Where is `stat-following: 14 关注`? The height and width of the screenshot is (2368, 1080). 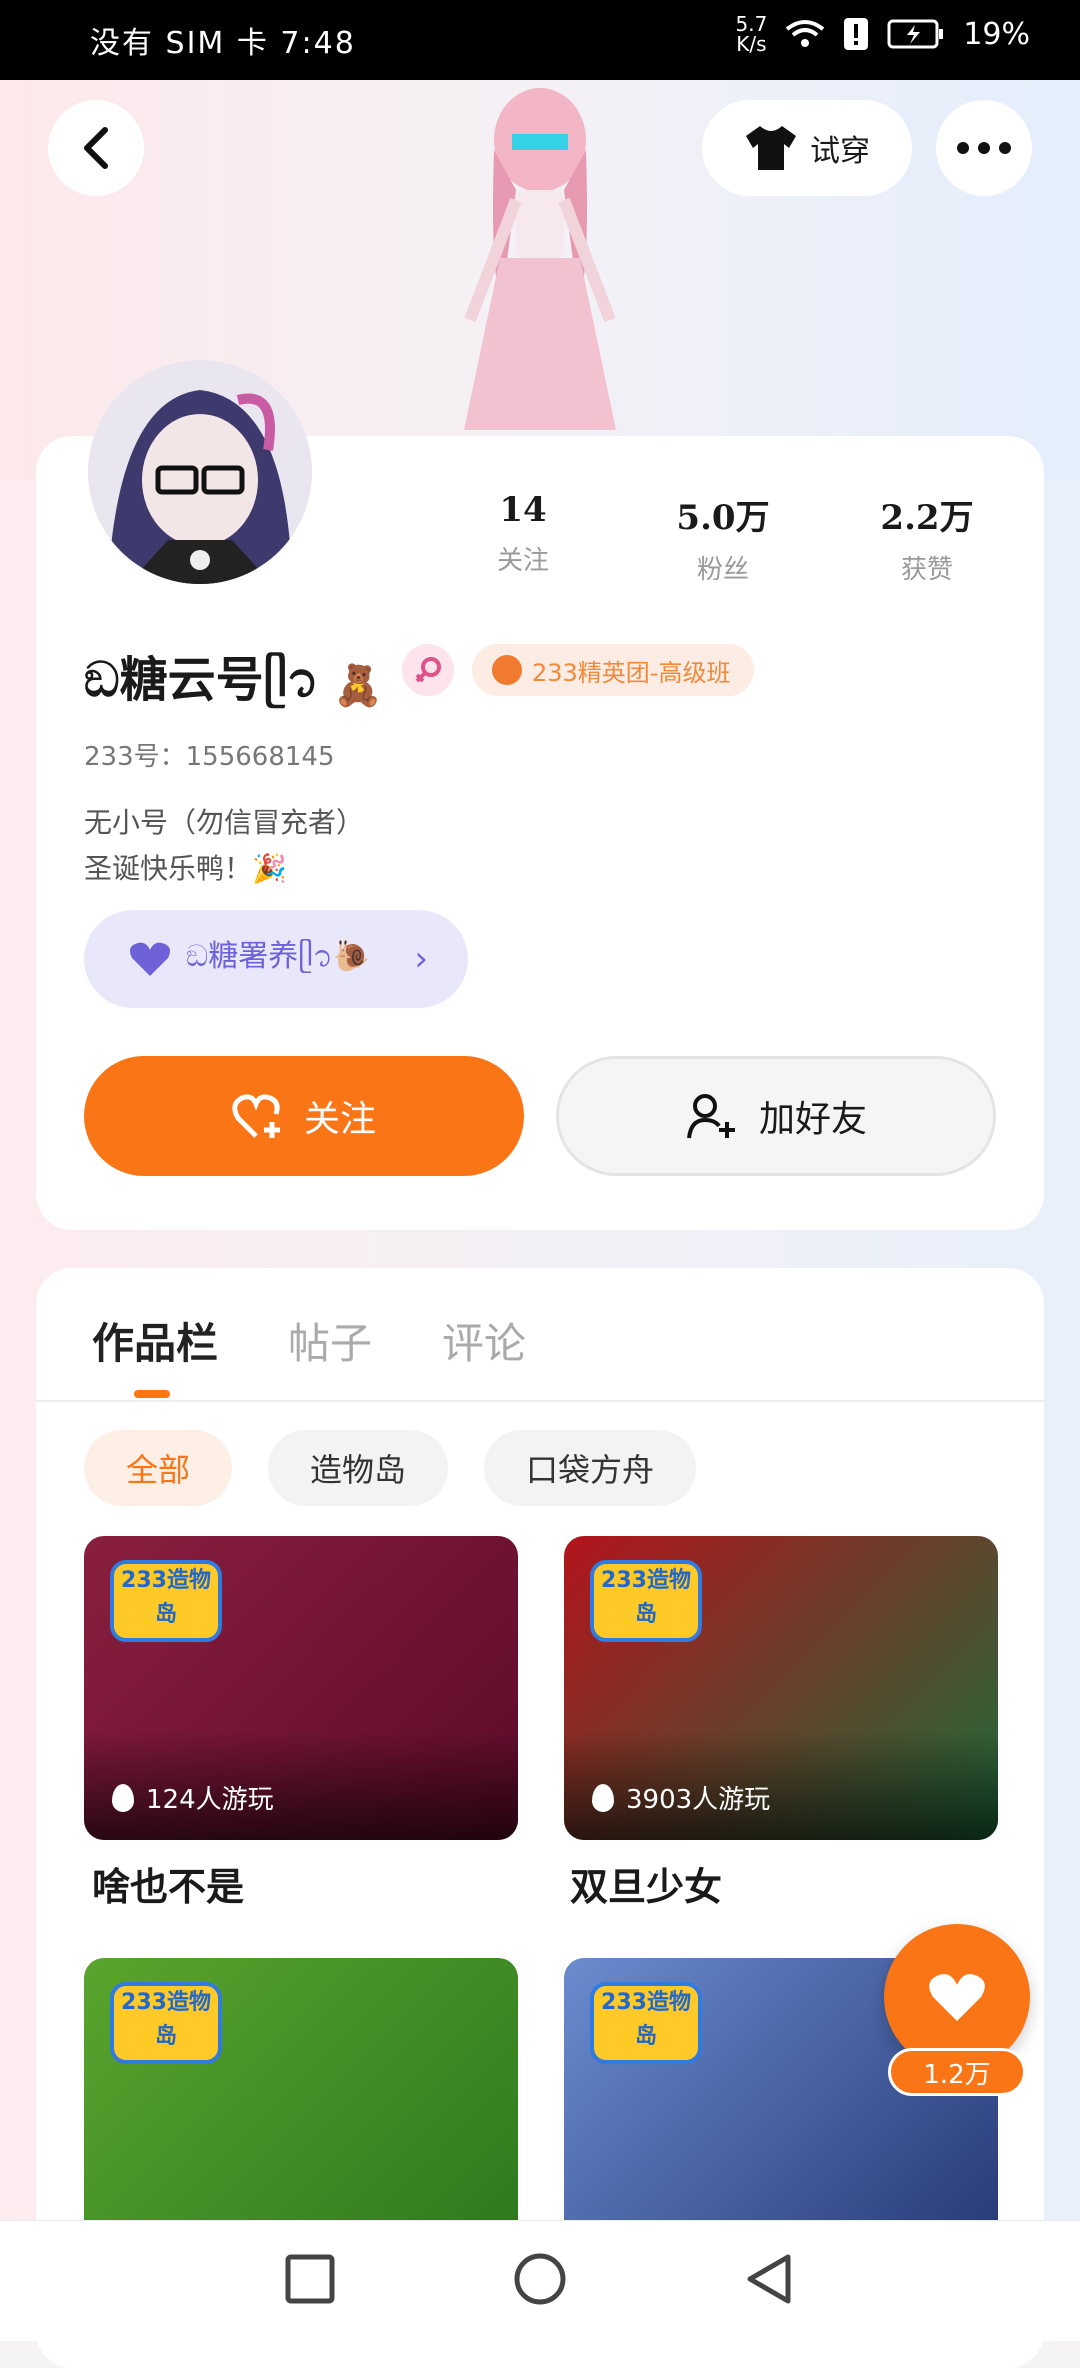
stat-following: 14 关注 is located at coordinates (523, 533).